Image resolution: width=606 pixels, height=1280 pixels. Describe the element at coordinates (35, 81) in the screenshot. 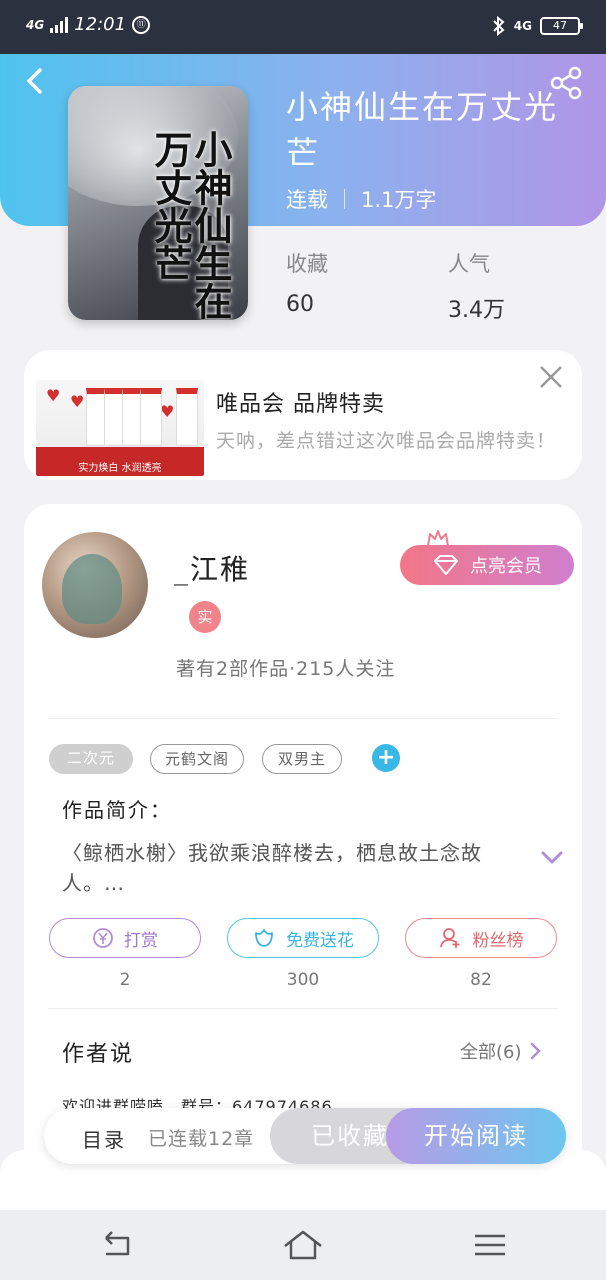

I see `back-arrow-icon` at that location.